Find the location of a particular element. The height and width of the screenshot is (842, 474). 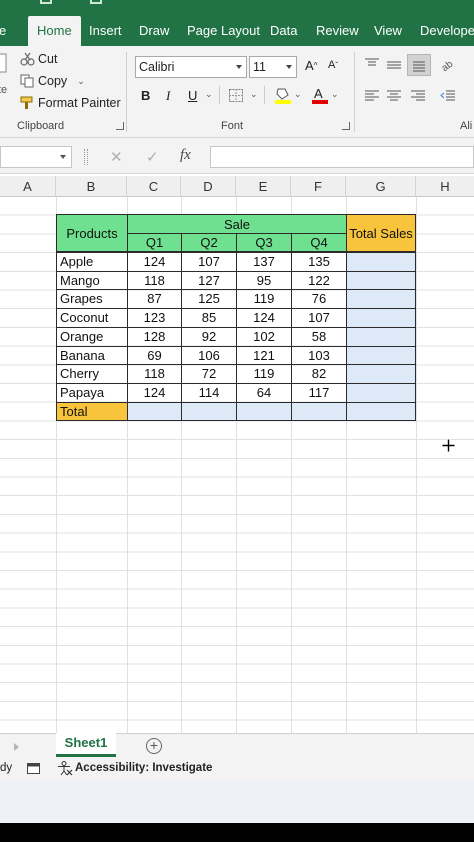

align-center-icon is located at coordinates (394, 96).